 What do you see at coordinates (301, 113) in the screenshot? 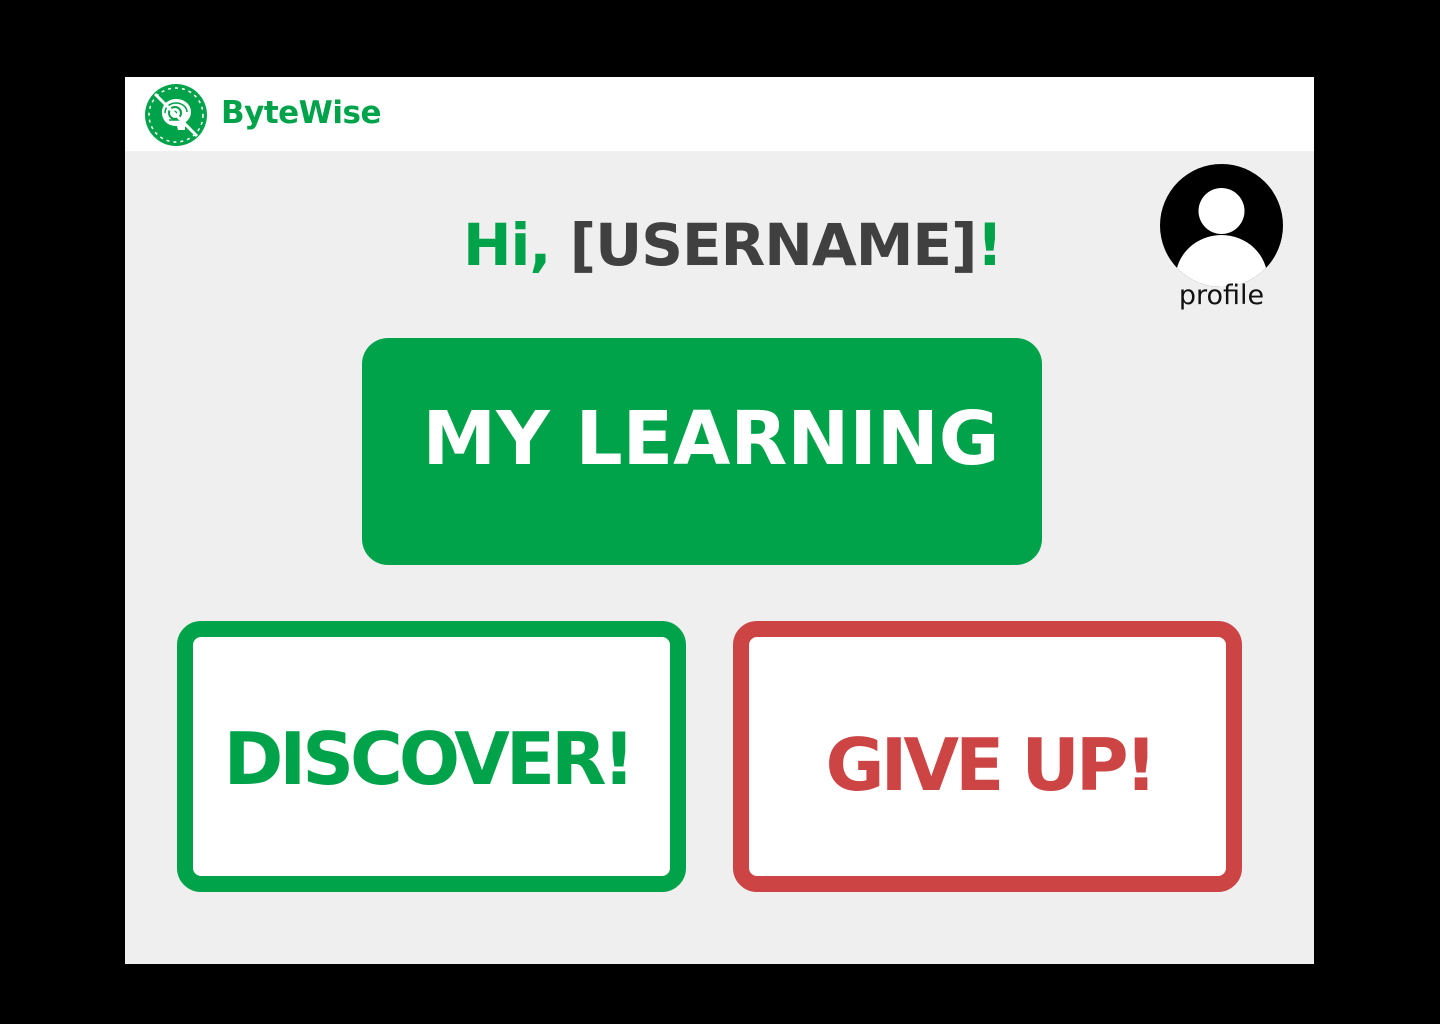
I see `brand-name: ByteWise` at bounding box center [301, 113].